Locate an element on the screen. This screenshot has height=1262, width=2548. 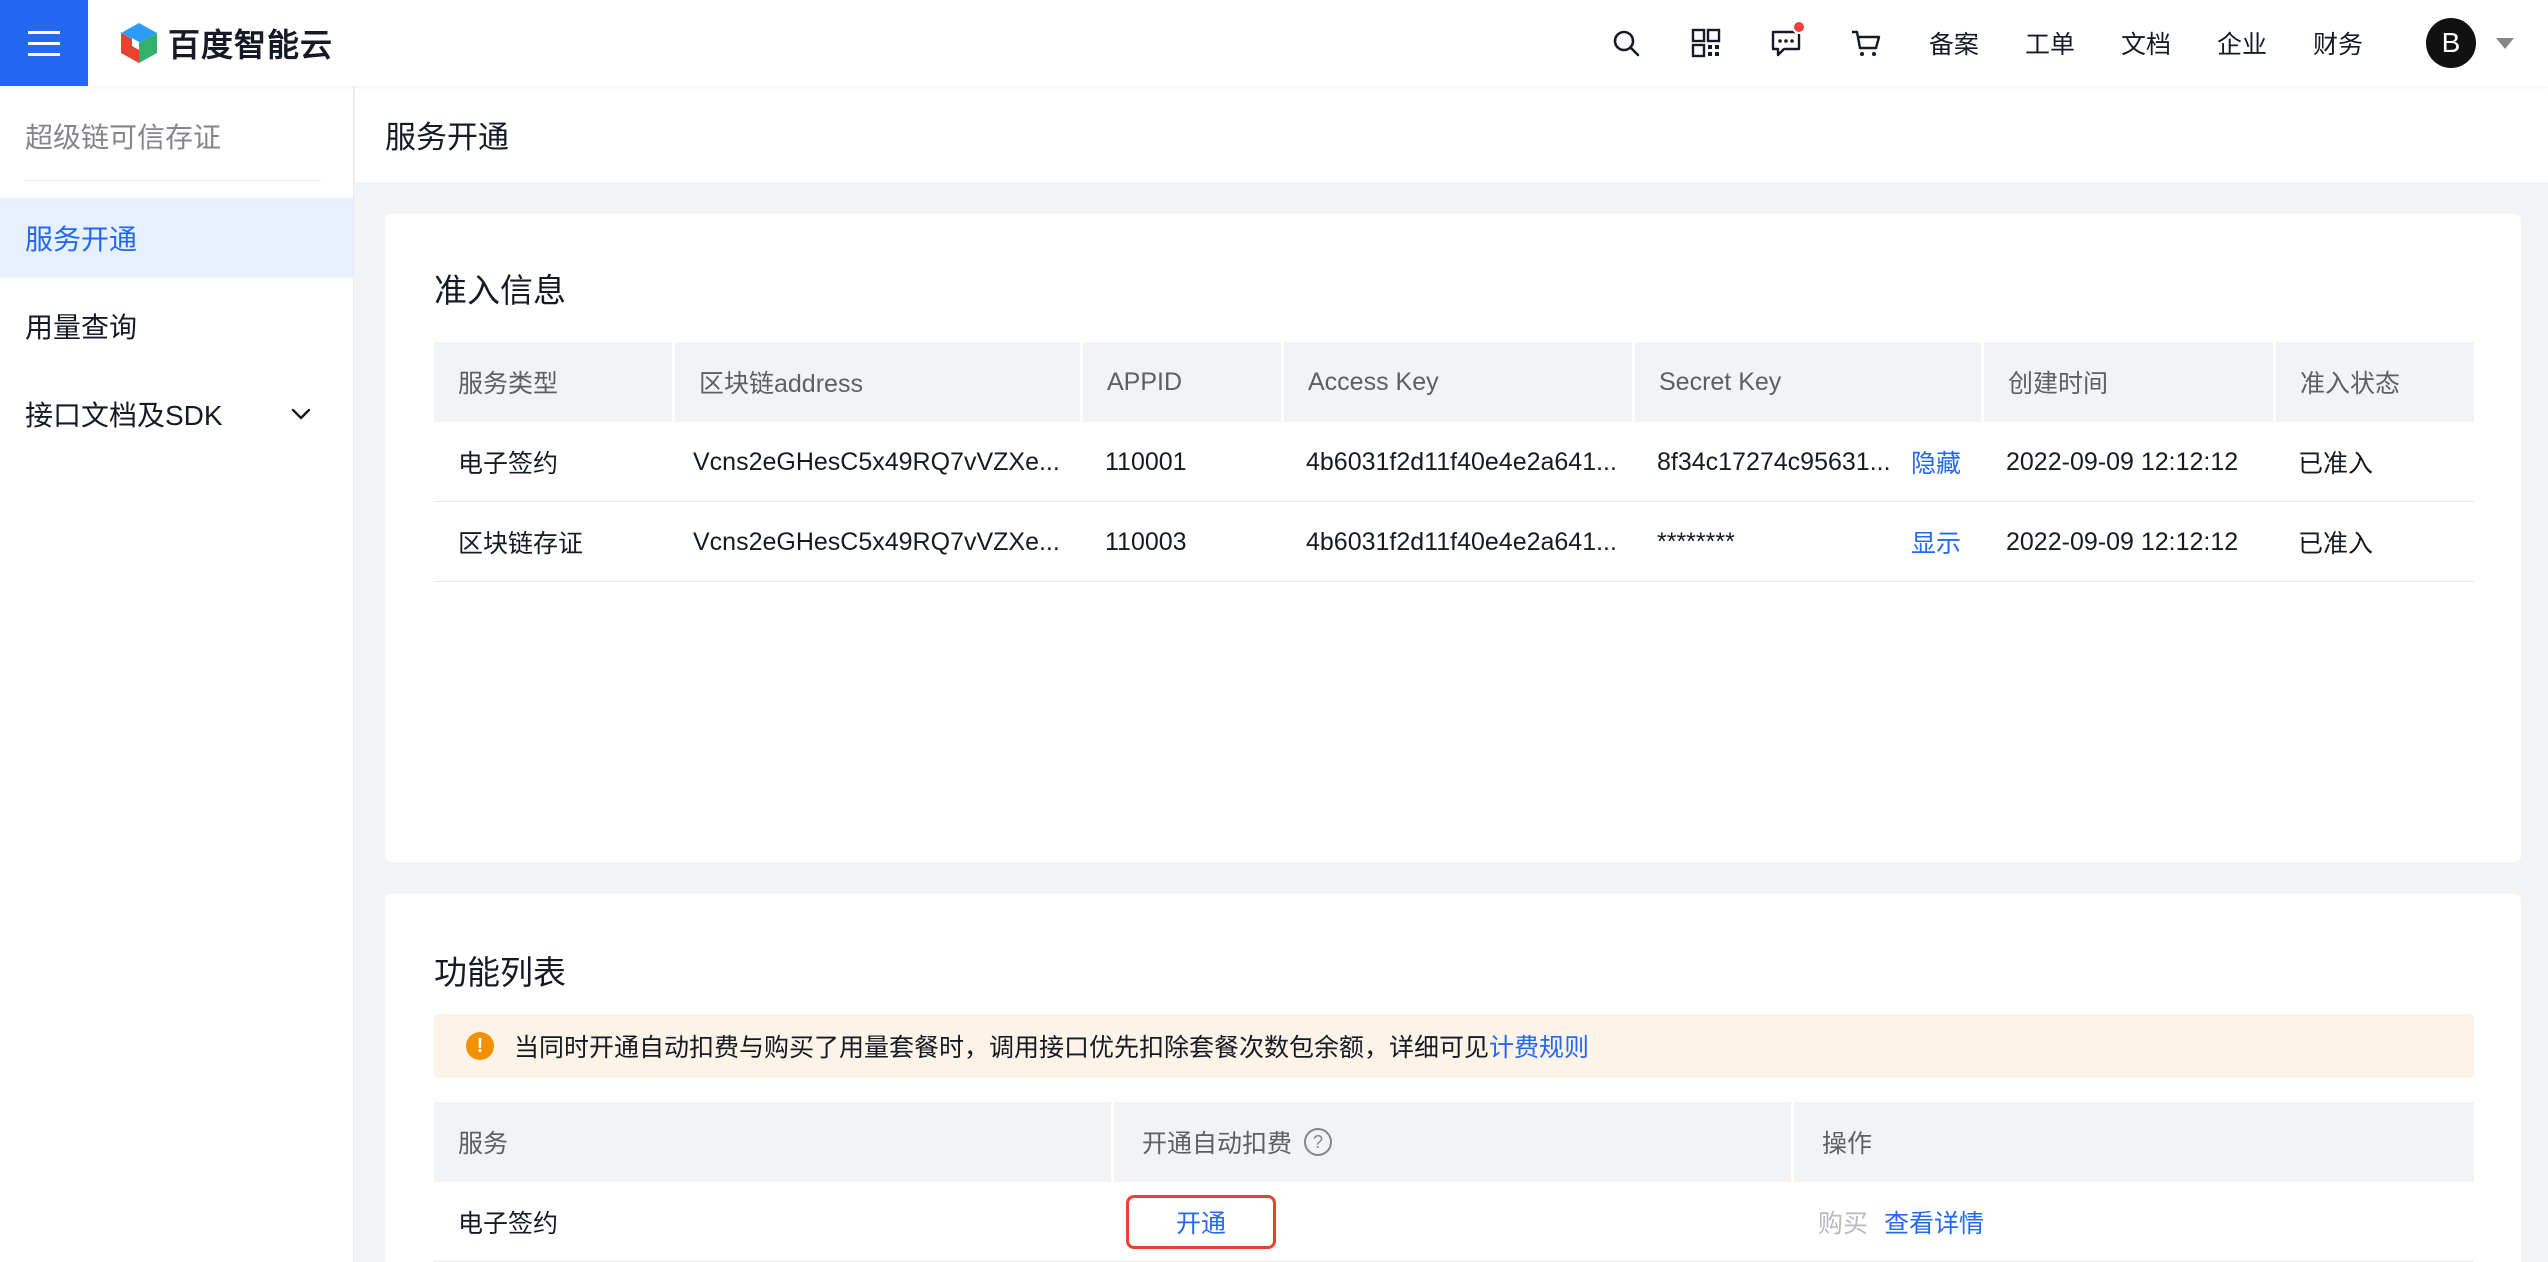
table-header: 服务 开通自动扣费 ? 操作 is located at coordinates (1454, 1142).